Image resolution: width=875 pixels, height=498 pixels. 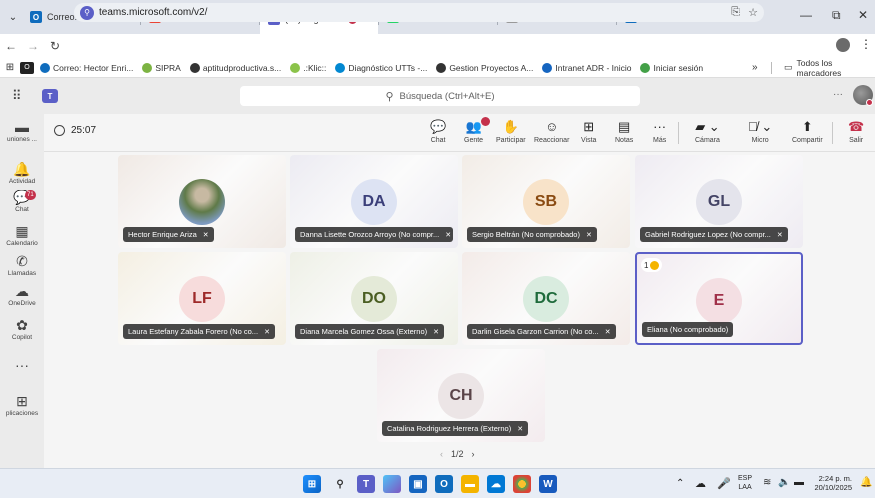 I want to click on bookmark-item: Intranet ADR - Inicio, so click(x=586, y=67).